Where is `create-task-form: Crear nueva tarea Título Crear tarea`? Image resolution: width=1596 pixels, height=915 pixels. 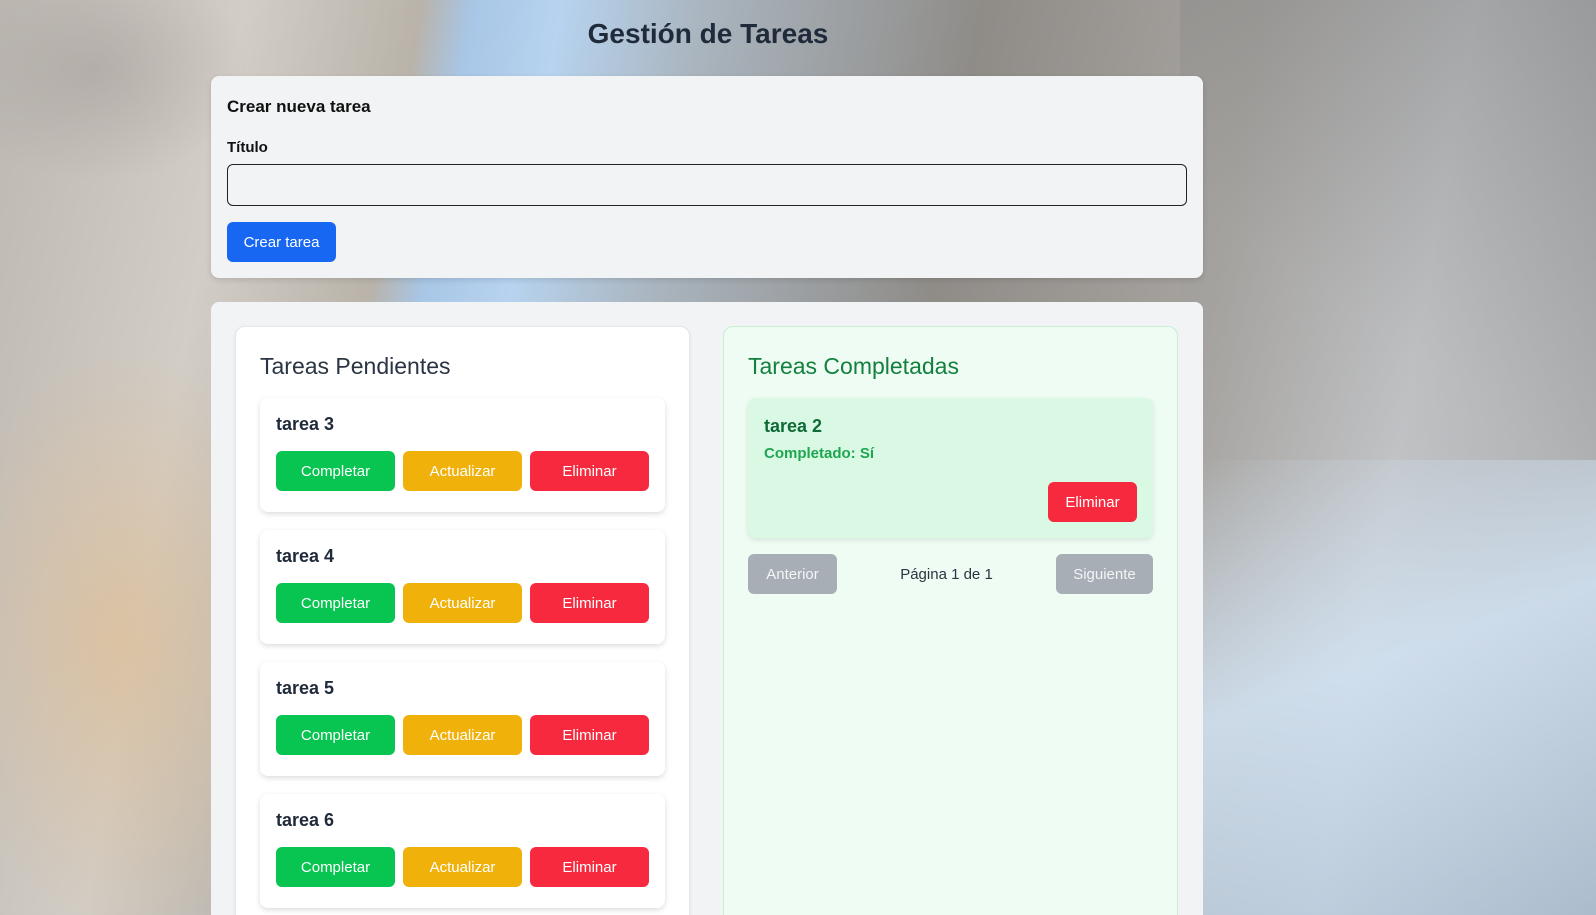
create-task-form: Crear nueva tarea Título Crear tarea is located at coordinates (707, 177).